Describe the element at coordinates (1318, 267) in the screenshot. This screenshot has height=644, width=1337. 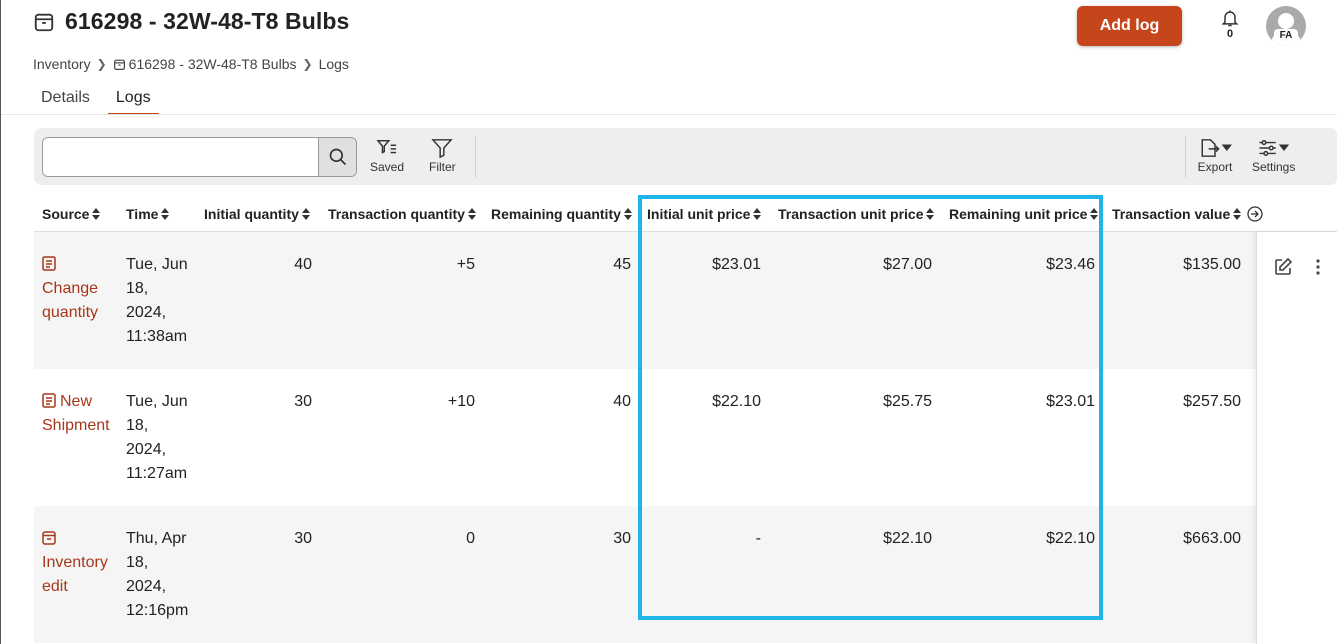
I see `more-vertical-icon` at that location.